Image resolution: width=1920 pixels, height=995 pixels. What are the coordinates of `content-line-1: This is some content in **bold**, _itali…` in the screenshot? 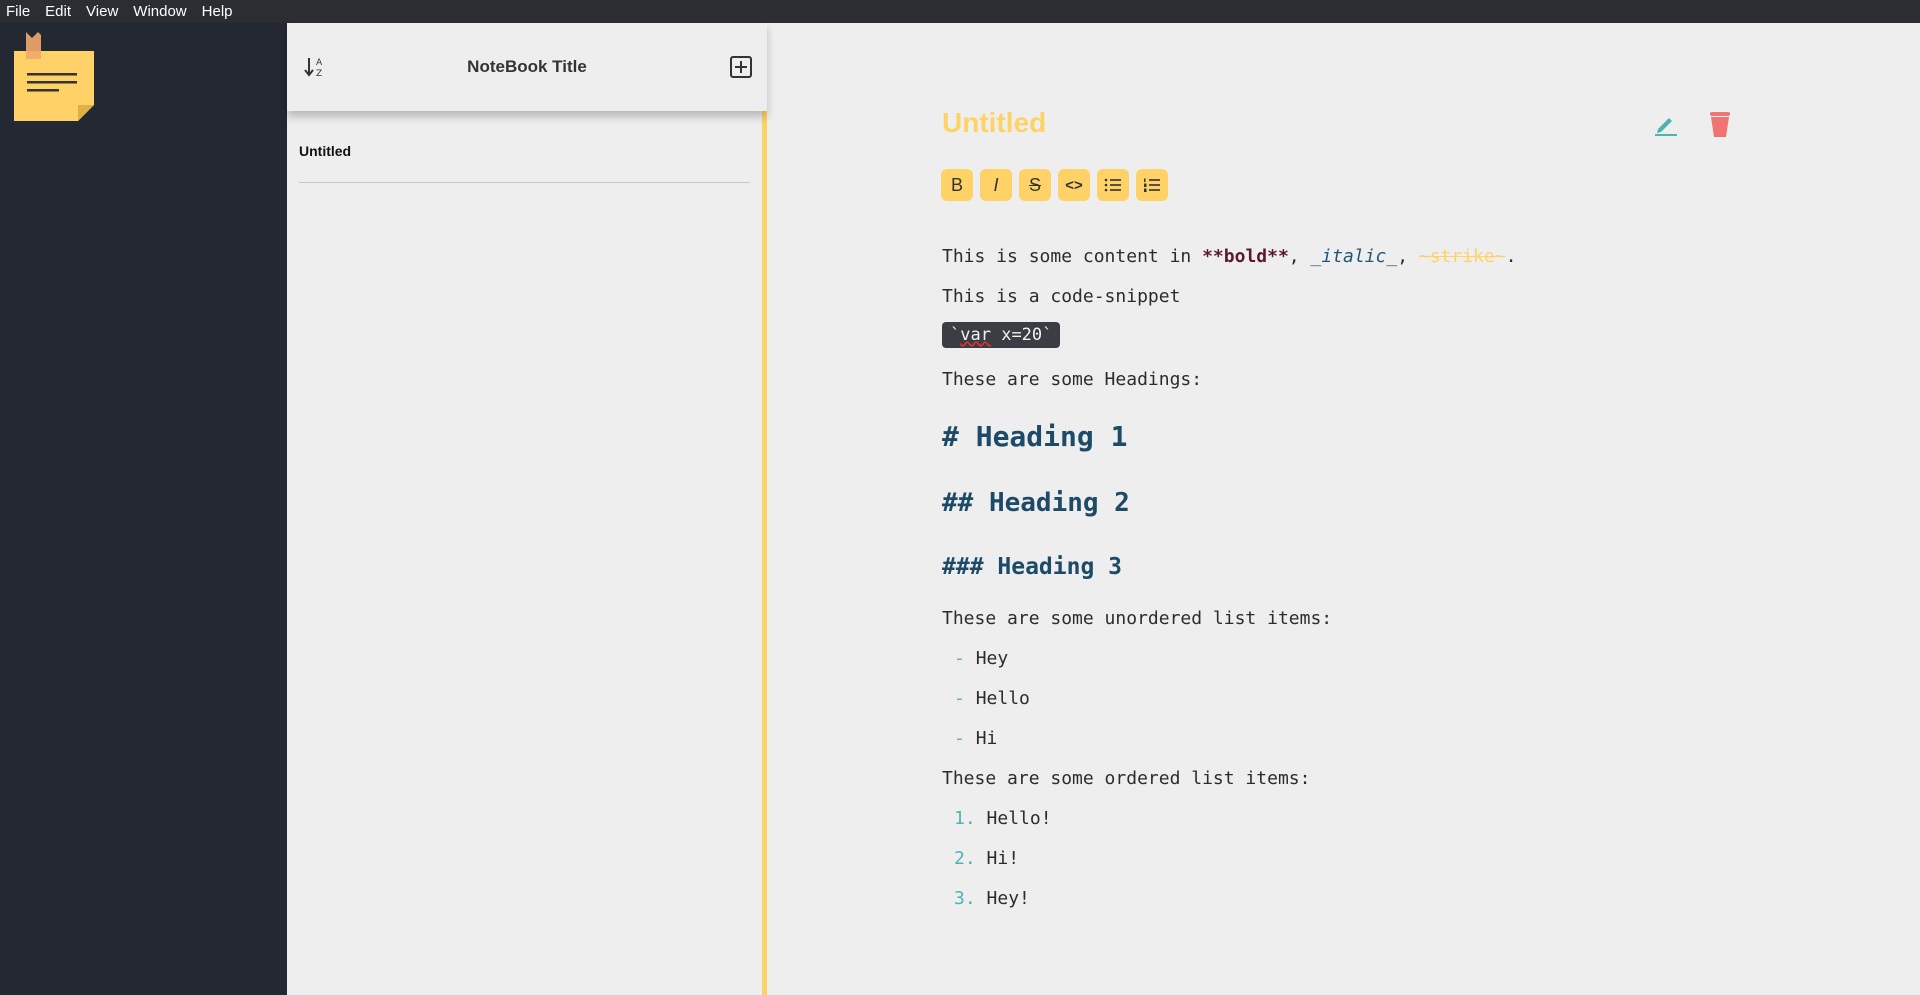 It's located at (1229, 256).